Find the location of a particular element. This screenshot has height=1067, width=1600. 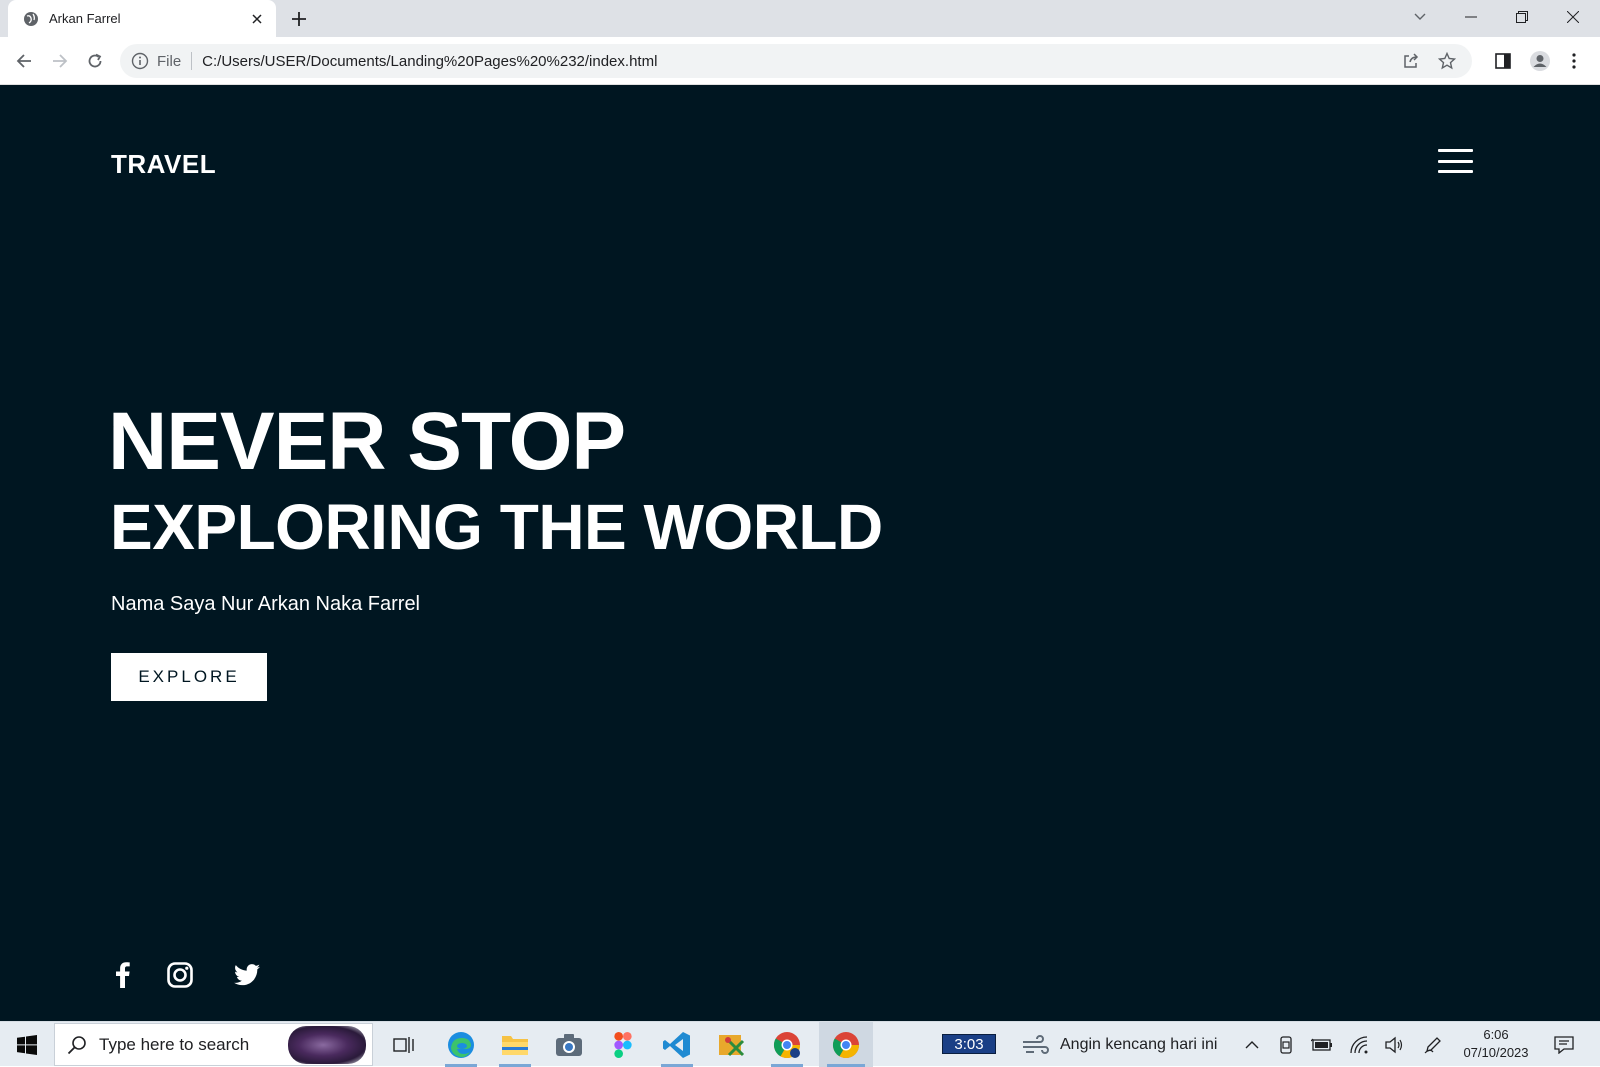

side-panel-icon is located at coordinates (1503, 61).